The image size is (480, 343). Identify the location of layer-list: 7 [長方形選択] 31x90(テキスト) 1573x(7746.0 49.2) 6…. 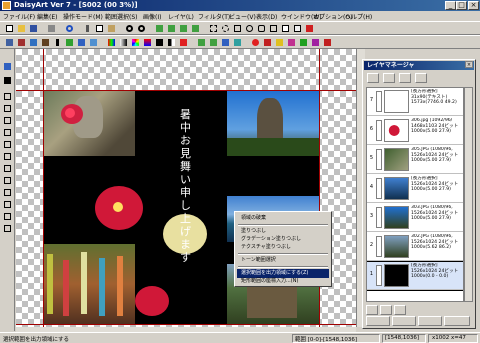
(415, 194).